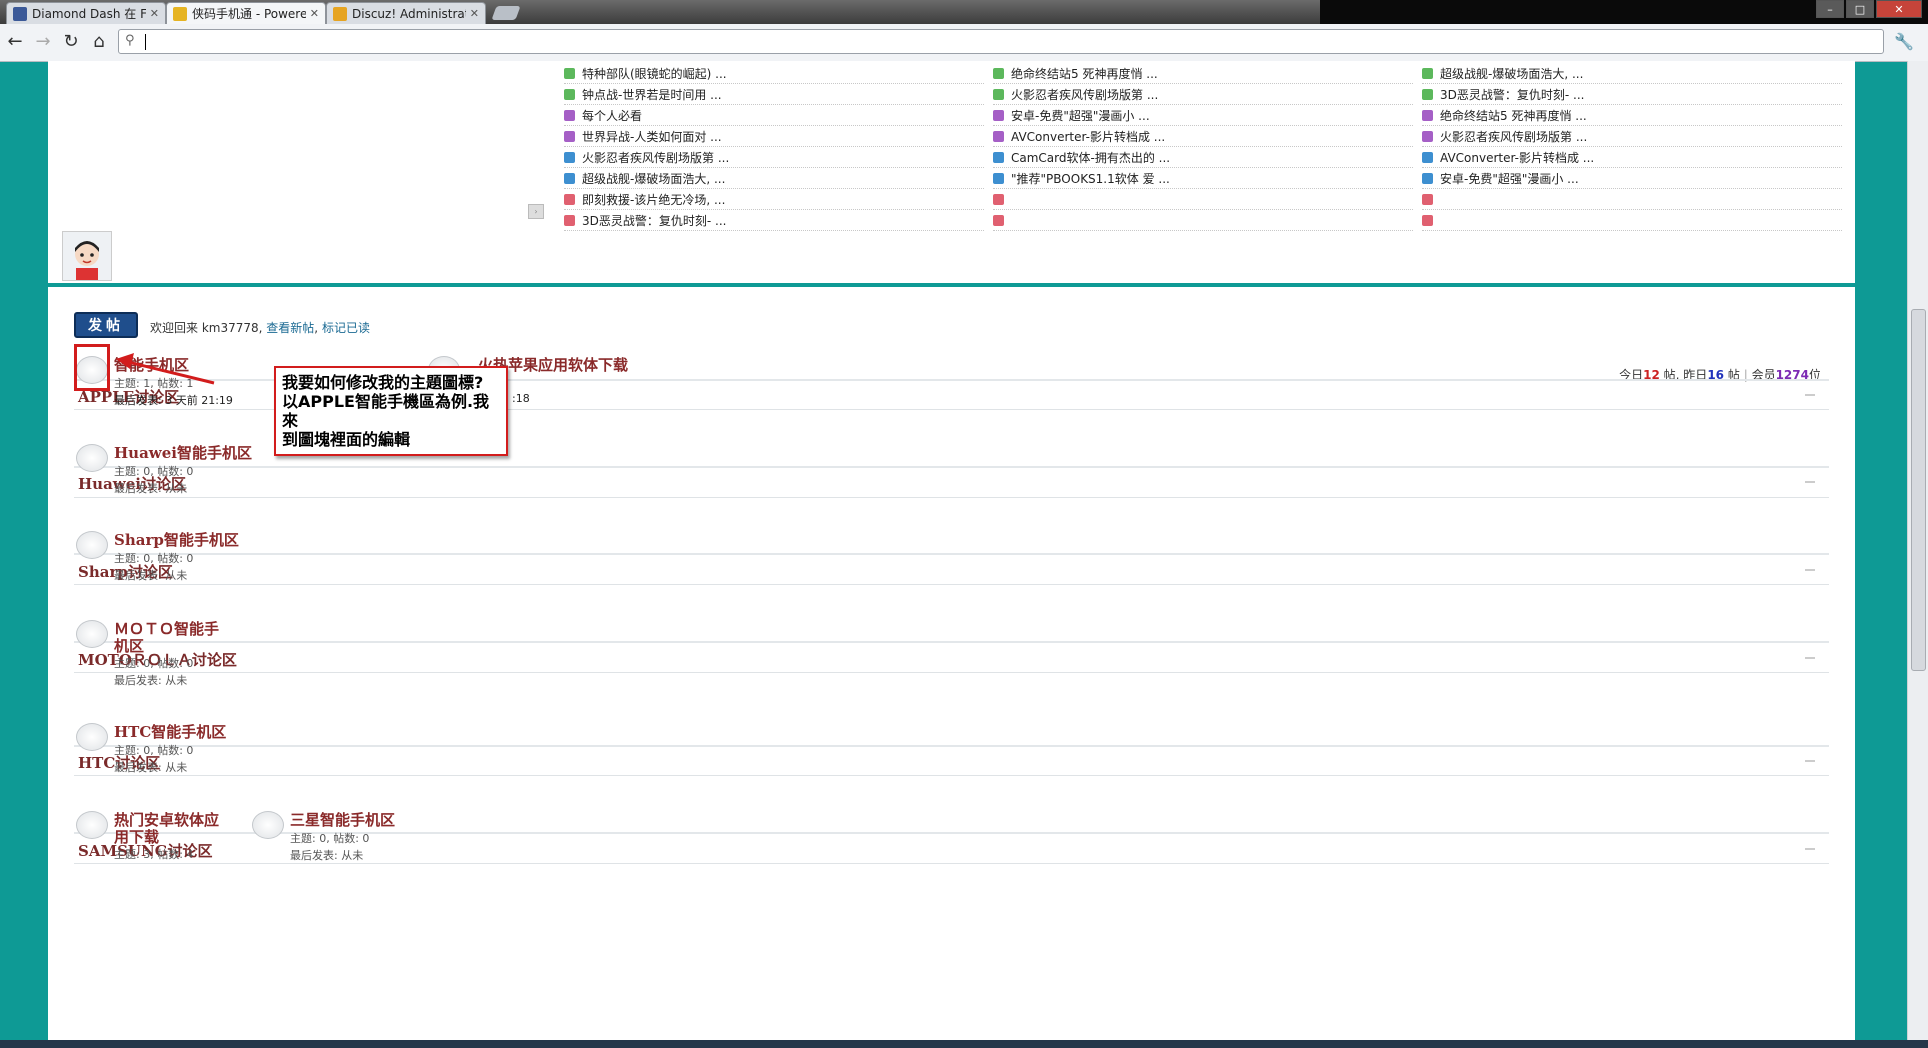  I want to click on pager-arrow-icon: ›, so click(536, 211).